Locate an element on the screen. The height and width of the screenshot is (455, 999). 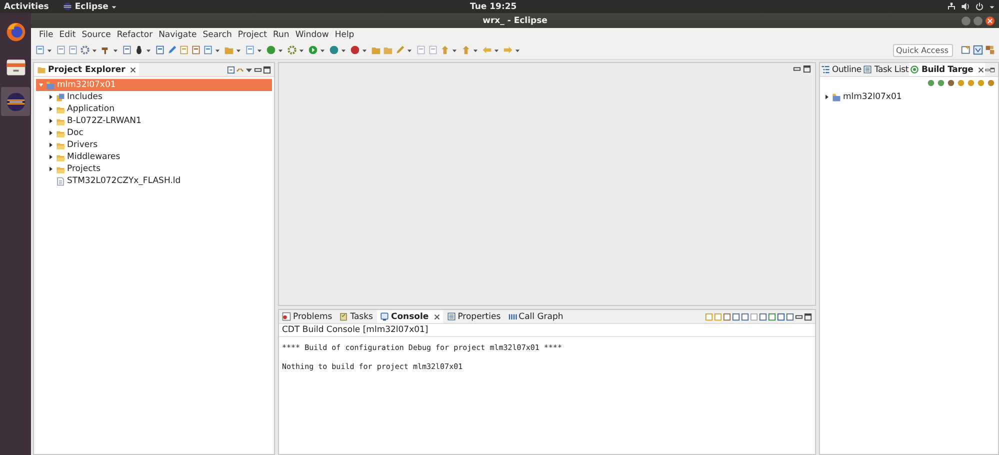
tree-item: Includes is located at coordinates (159, 97).